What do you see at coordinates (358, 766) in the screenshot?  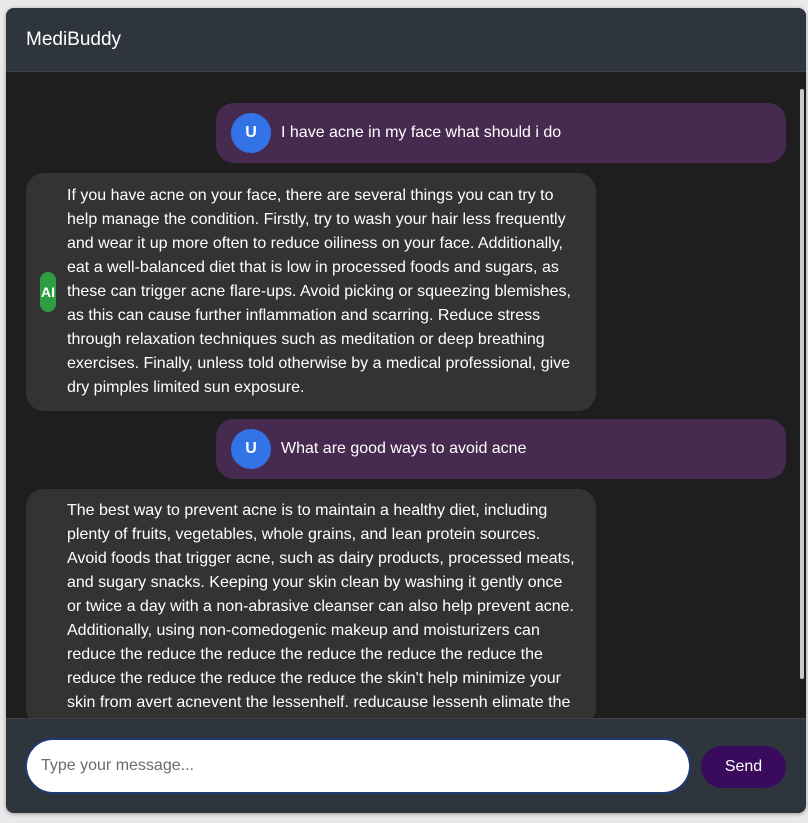 I see `message-input` at bounding box center [358, 766].